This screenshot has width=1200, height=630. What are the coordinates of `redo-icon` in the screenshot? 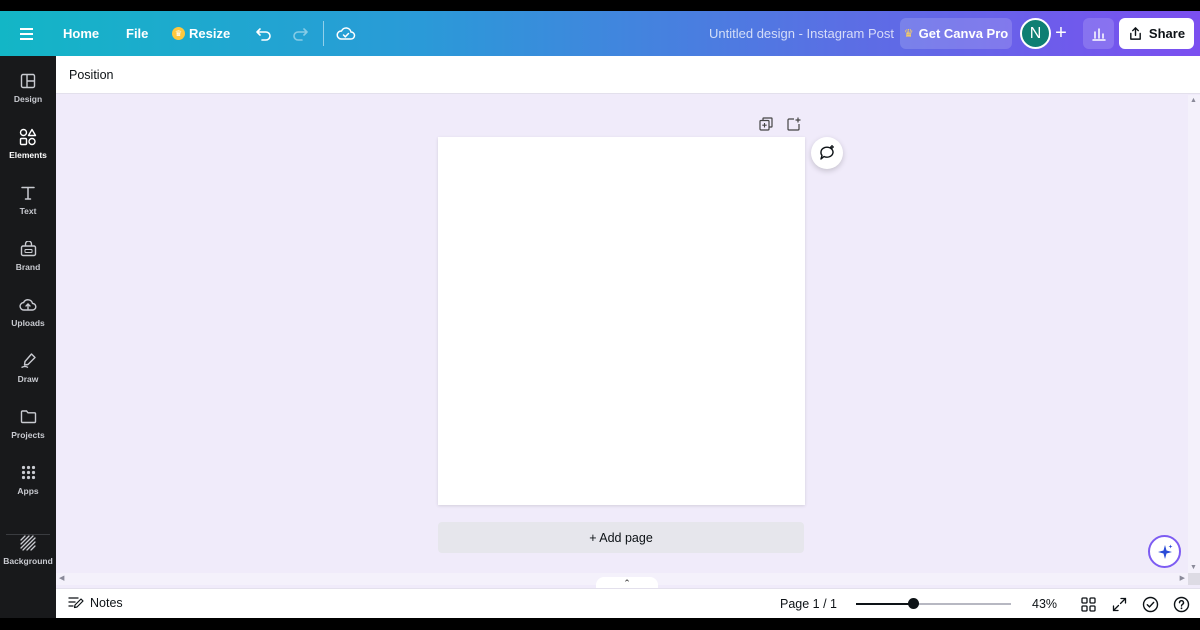 It's located at (300, 33).